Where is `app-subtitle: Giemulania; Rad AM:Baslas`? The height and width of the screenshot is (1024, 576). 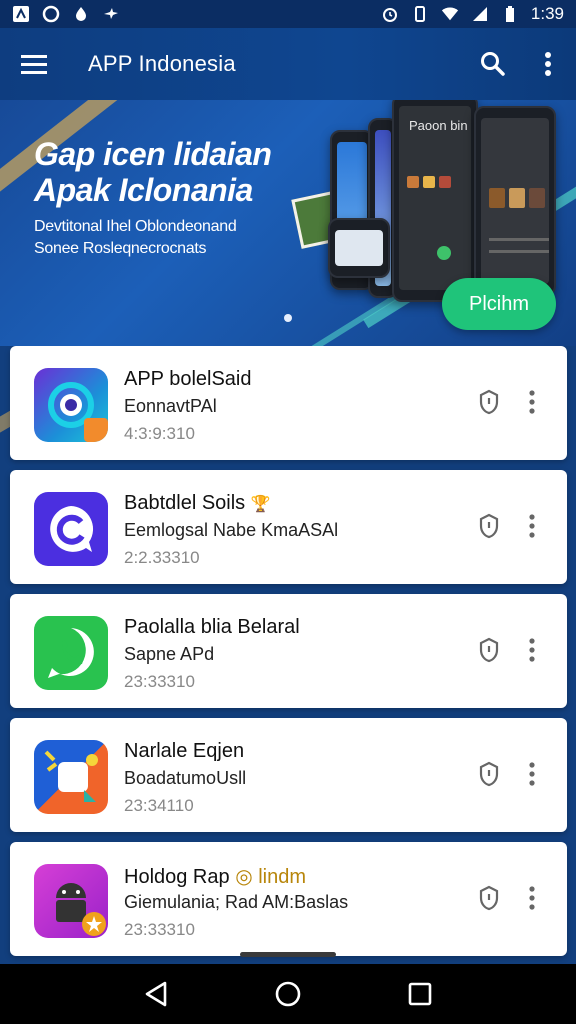
app-subtitle: Giemulania; Rad AM:Baslas is located at coordinates (236, 902).